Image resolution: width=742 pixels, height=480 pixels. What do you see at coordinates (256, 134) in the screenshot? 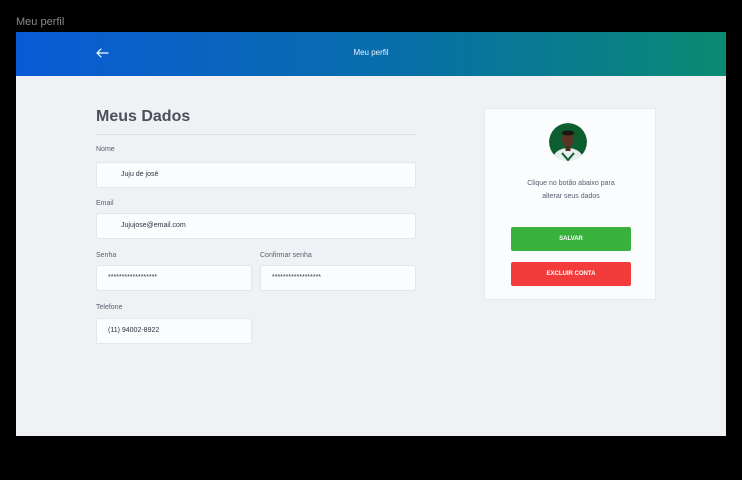
I see `title-divider` at bounding box center [256, 134].